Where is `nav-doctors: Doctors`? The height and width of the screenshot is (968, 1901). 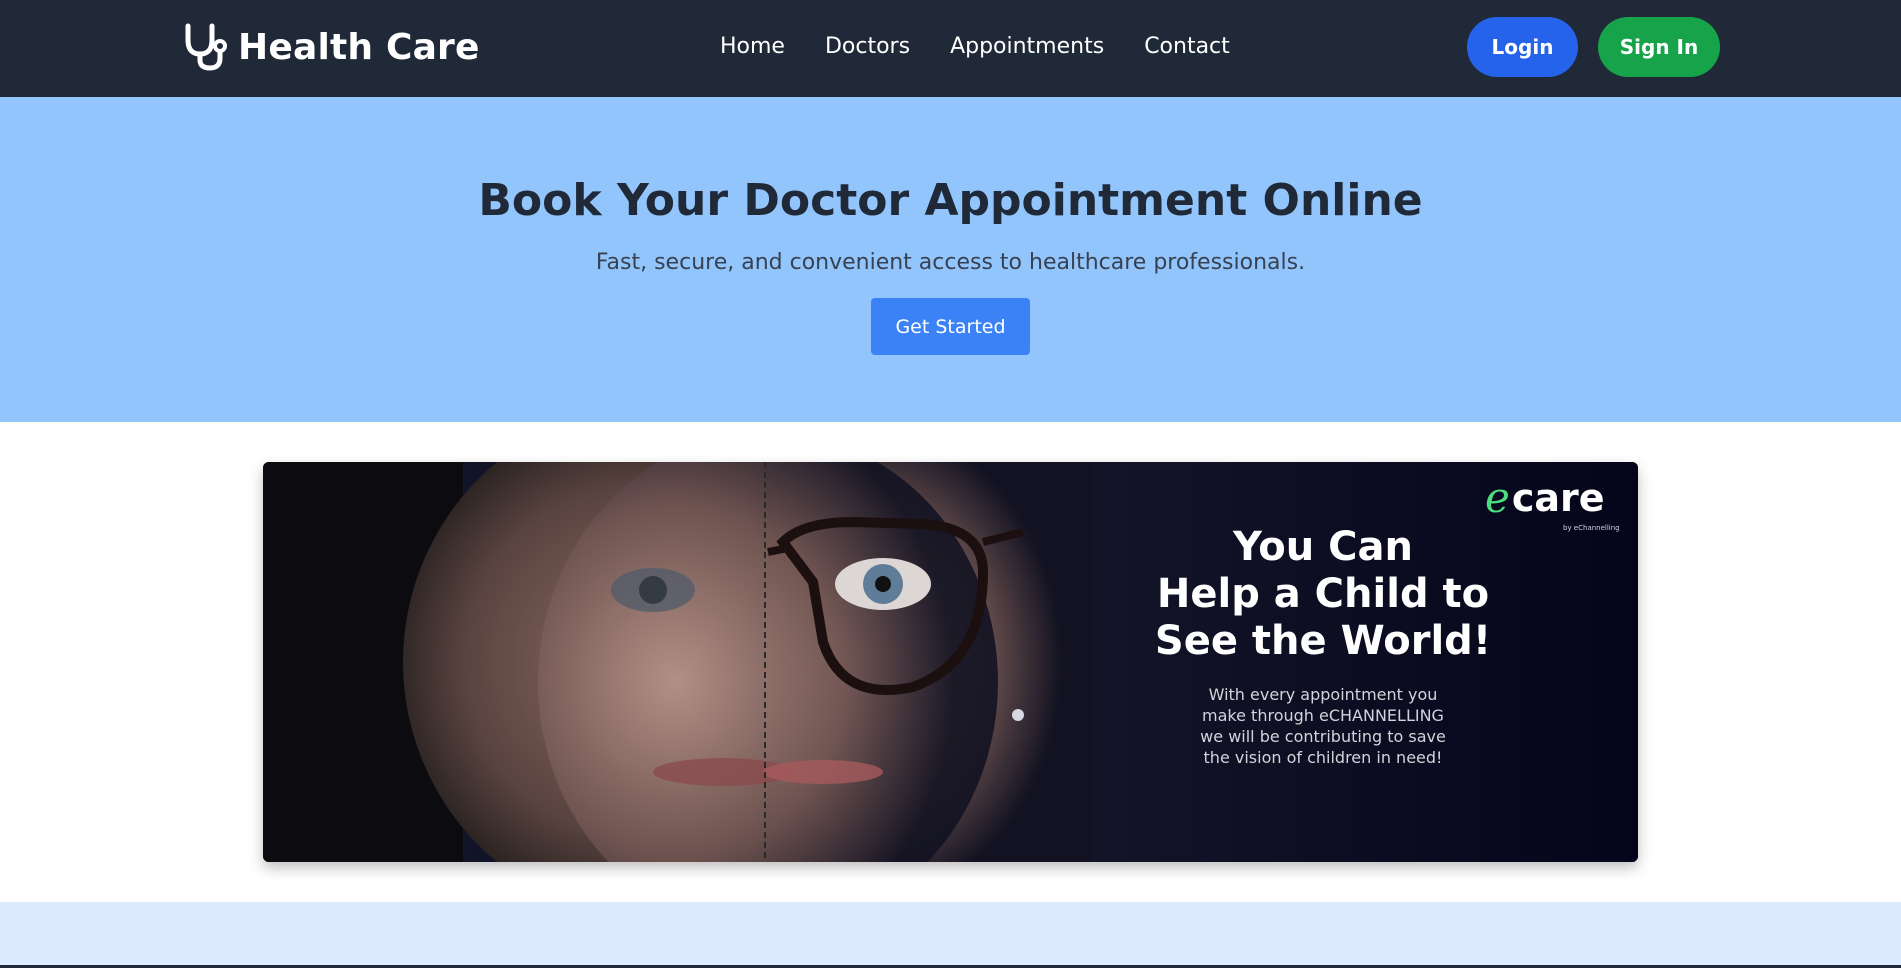
nav-doctors: Doctors is located at coordinates (867, 46).